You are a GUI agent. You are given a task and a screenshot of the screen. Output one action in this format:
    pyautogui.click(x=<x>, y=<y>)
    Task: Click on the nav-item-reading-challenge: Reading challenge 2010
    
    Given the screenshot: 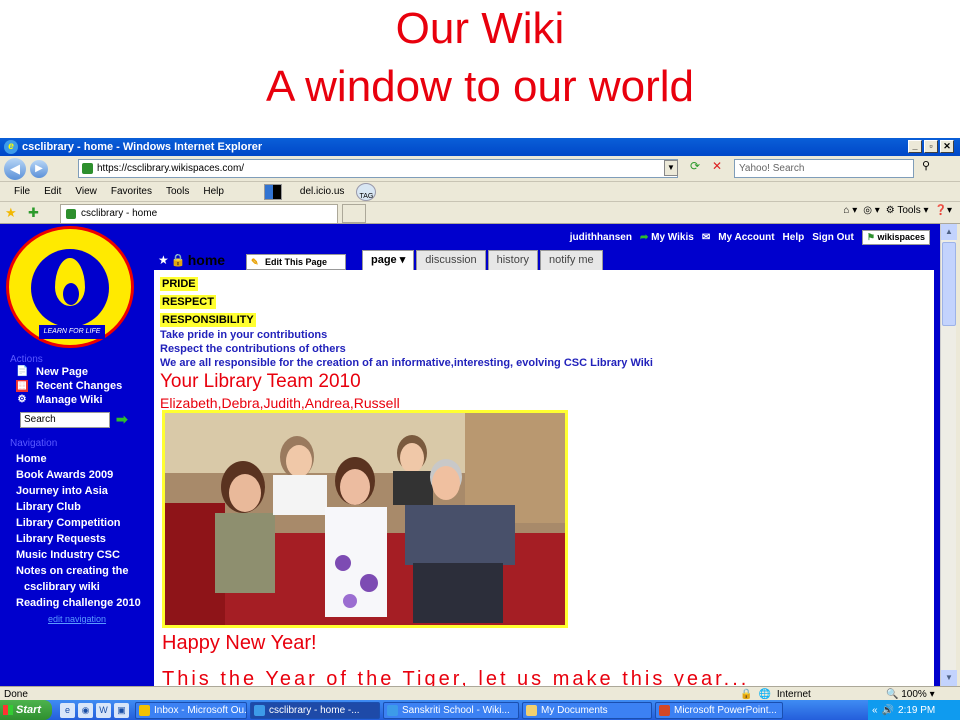 What is the action you would take?
    pyautogui.click(x=83, y=603)
    